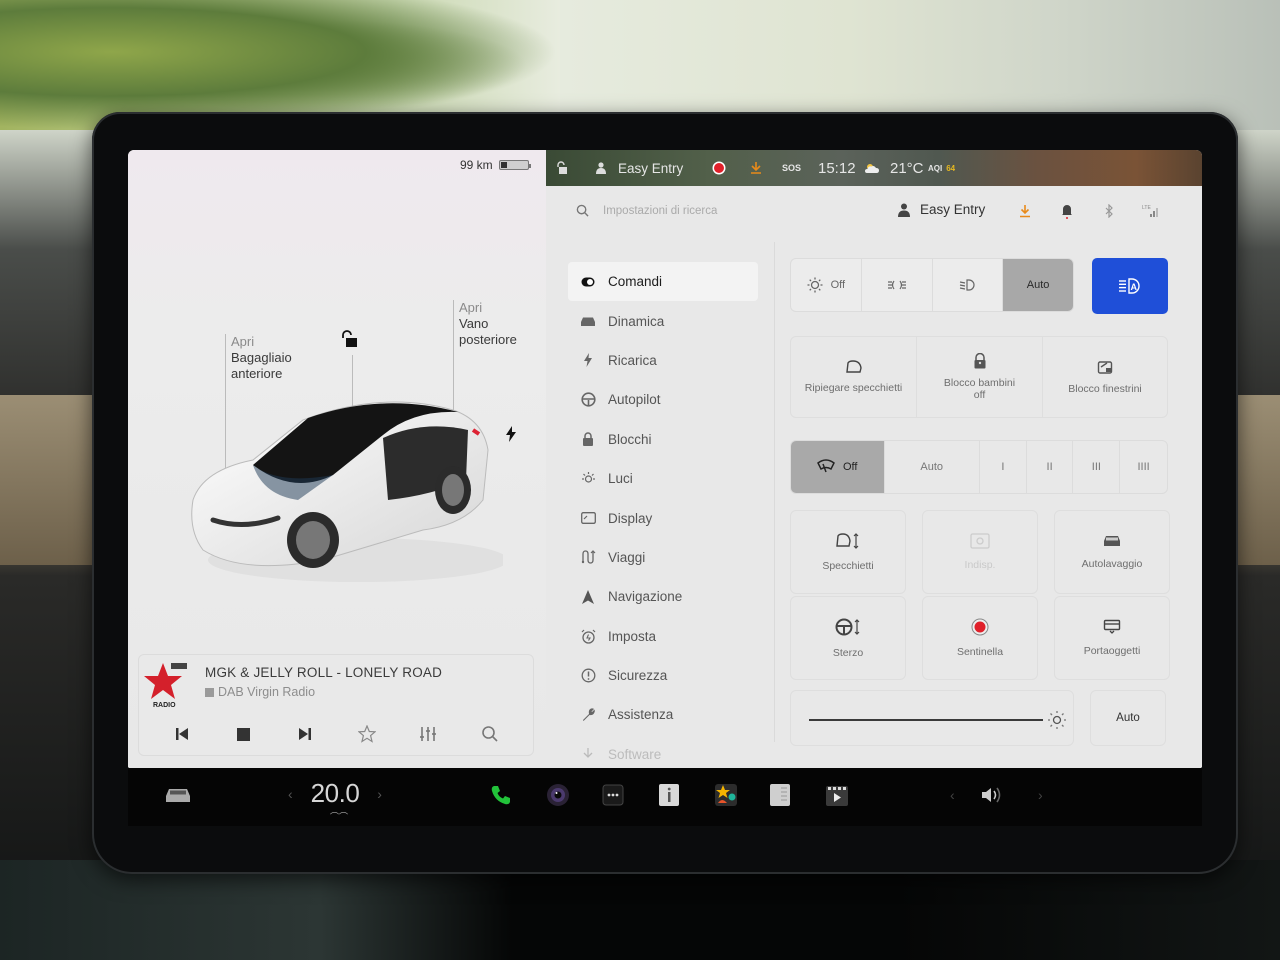 The image size is (1280, 960). I want to click on sentry-mode-button: Sentinella, so click(980, 638).